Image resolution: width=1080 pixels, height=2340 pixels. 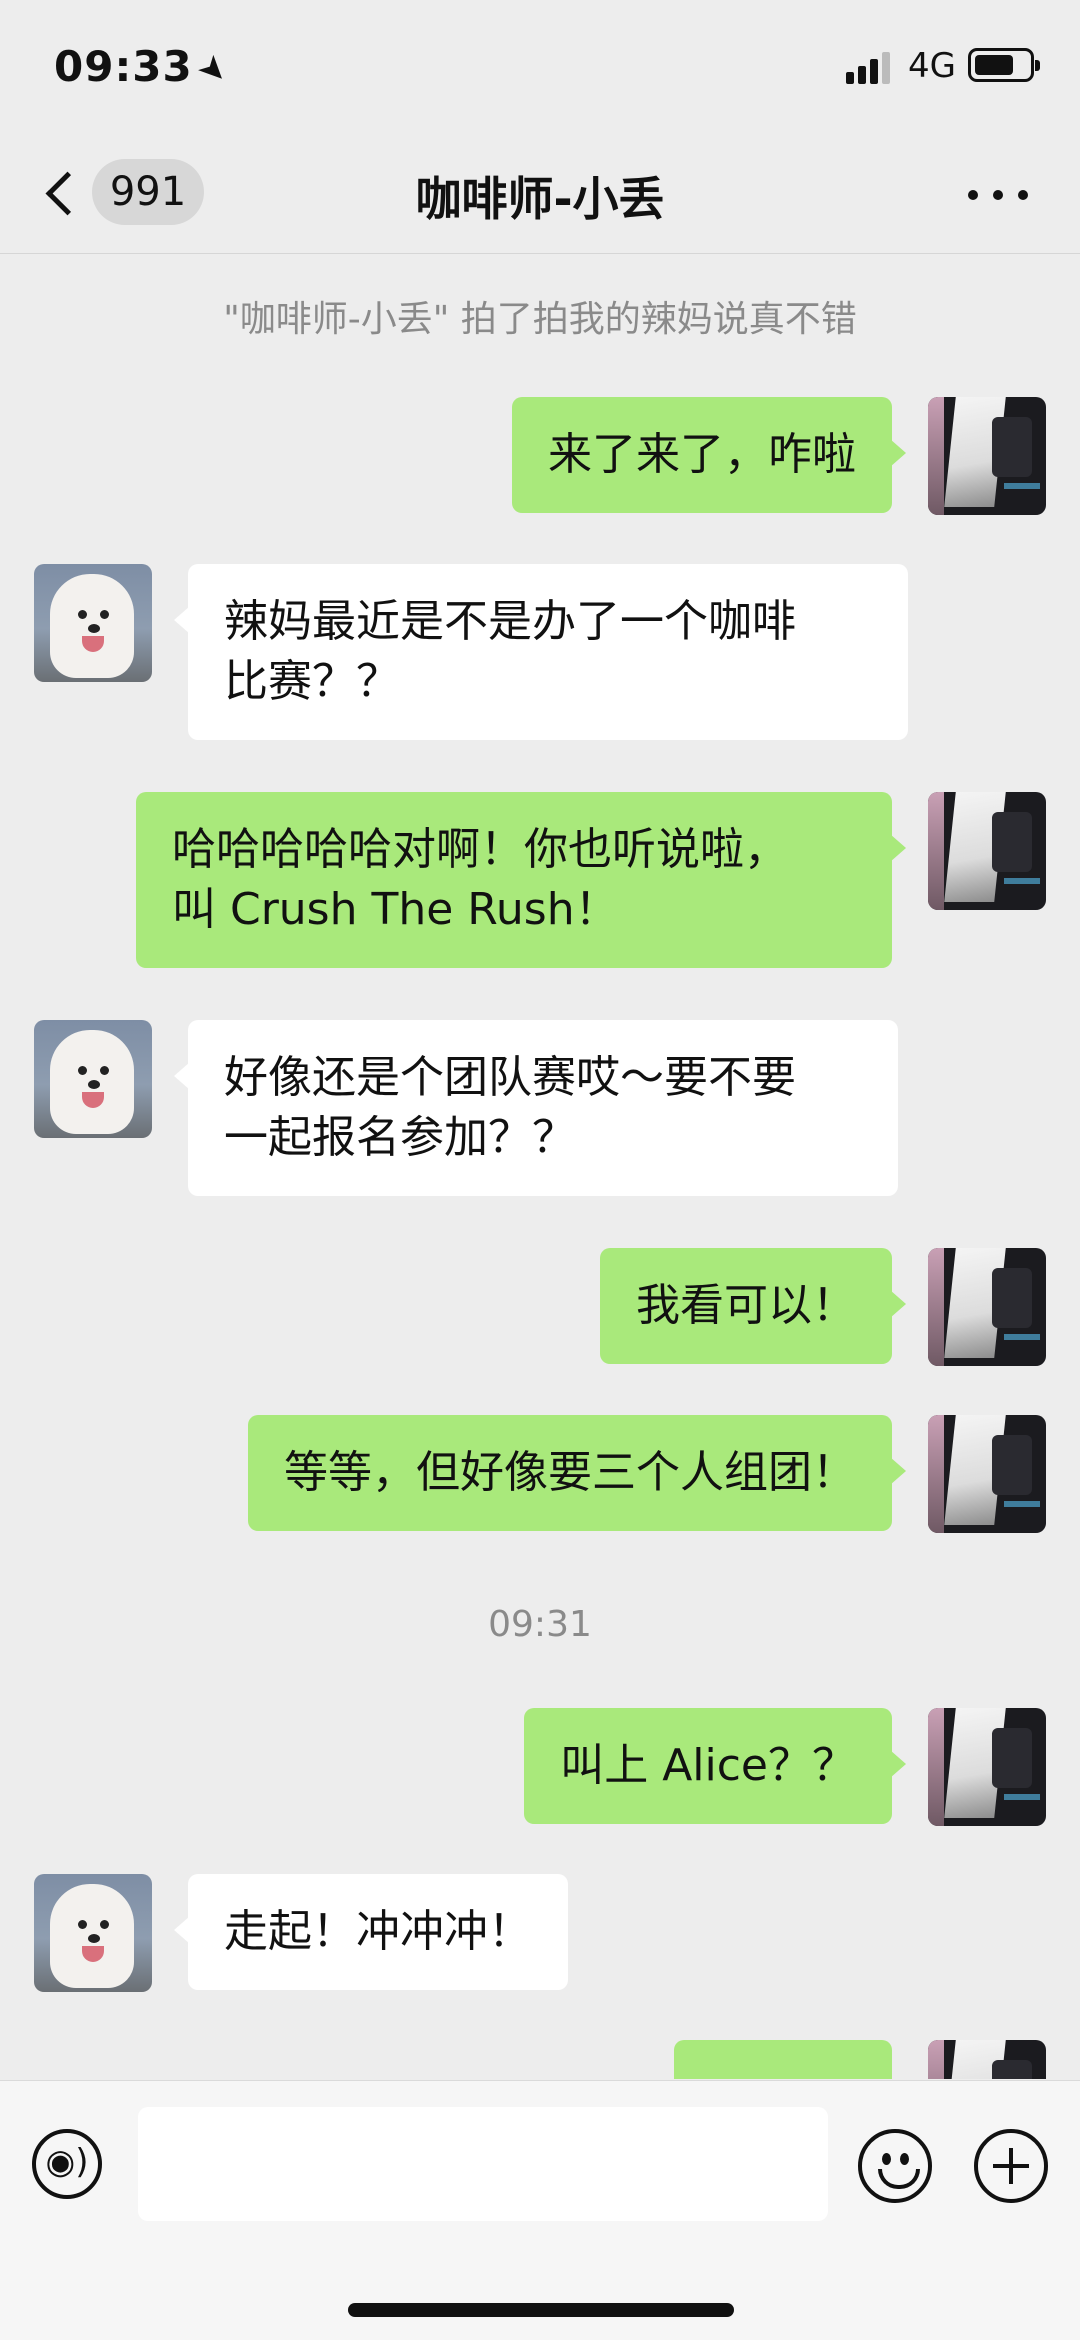 What do you see at coordinates (715, 1766) in the screenshot?
I see `my-message-bubble: 叫上 Alice？？` at bounding box center [715, 1766].